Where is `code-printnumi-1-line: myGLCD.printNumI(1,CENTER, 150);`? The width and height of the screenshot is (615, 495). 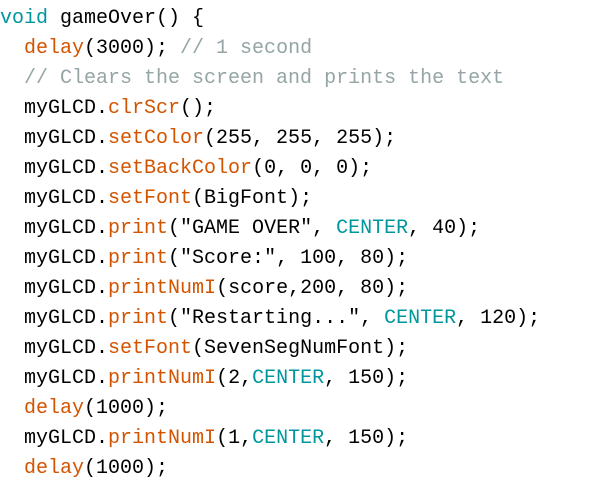 code-printnumi-1-line: myGLCD.printNumI(1,CENTER, 150); is located at coordinates (204, 439).